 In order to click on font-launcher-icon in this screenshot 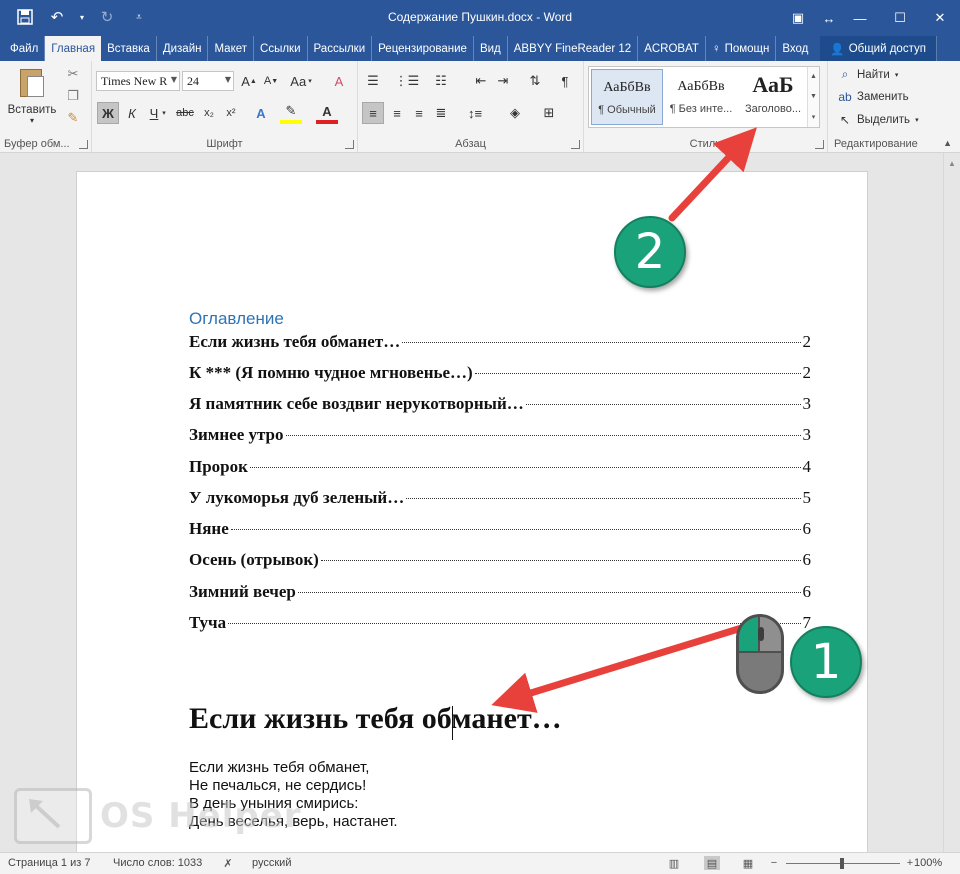, I will do `click(349, 144)`.